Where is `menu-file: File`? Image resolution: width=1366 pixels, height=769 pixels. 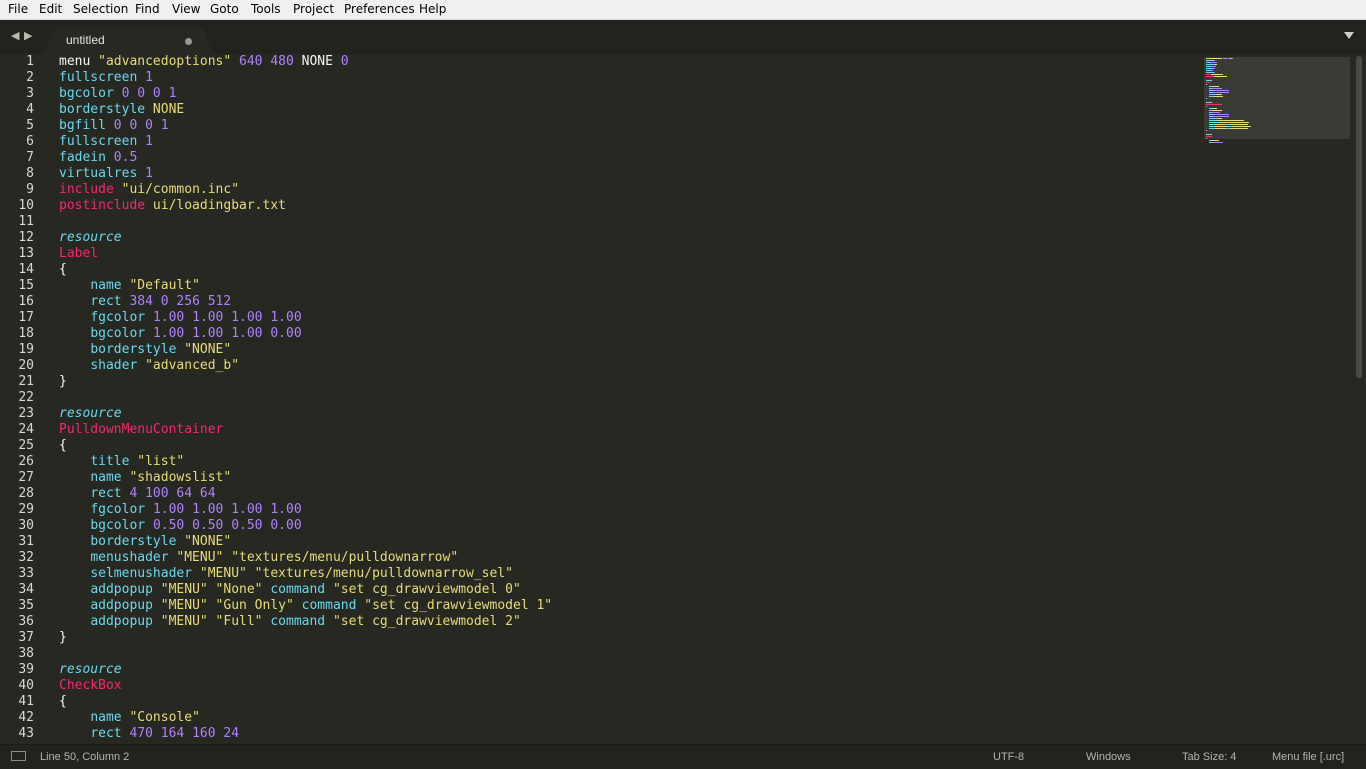
menu-file: File is located at coordinates (18, 10).